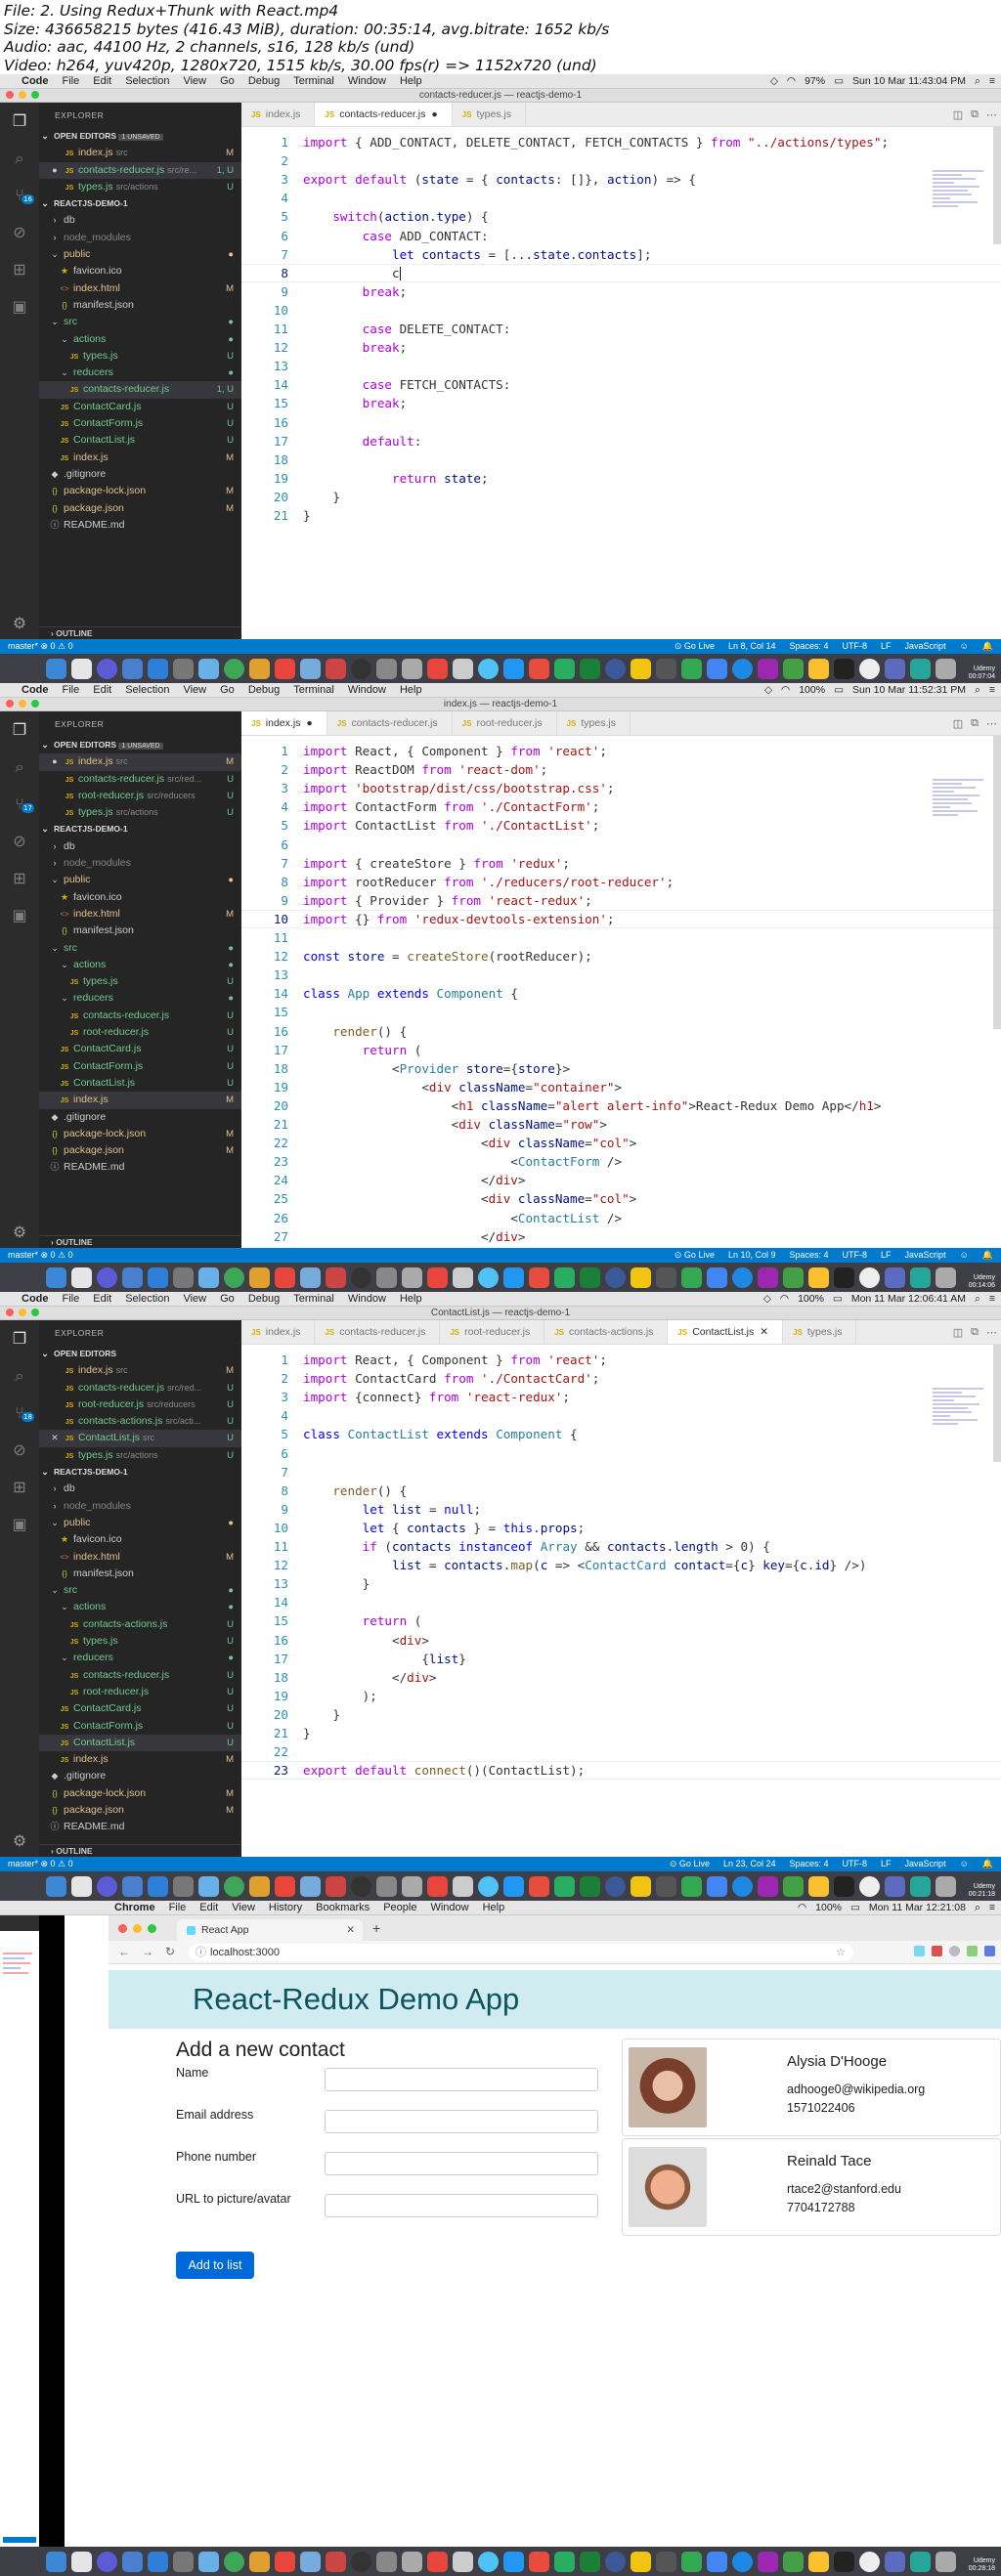 The width and height of the screenshot is (1001, 2576). Describe the element at coordinates (140, 1743) in the screenshot. I see `tree-item: JS ContactList.js U` at that location.